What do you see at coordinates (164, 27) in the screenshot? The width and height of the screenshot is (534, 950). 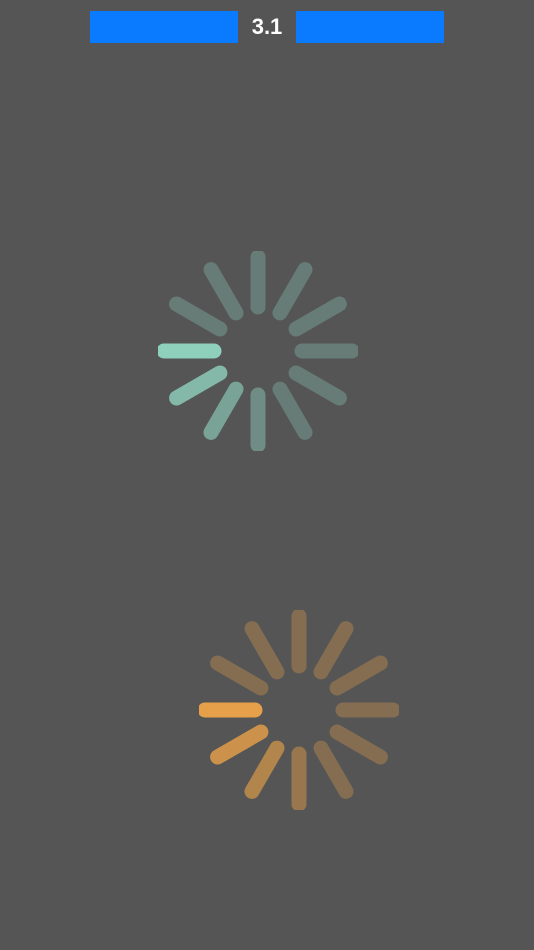 I see `left-slider-button` at bounding box center [164, 27].